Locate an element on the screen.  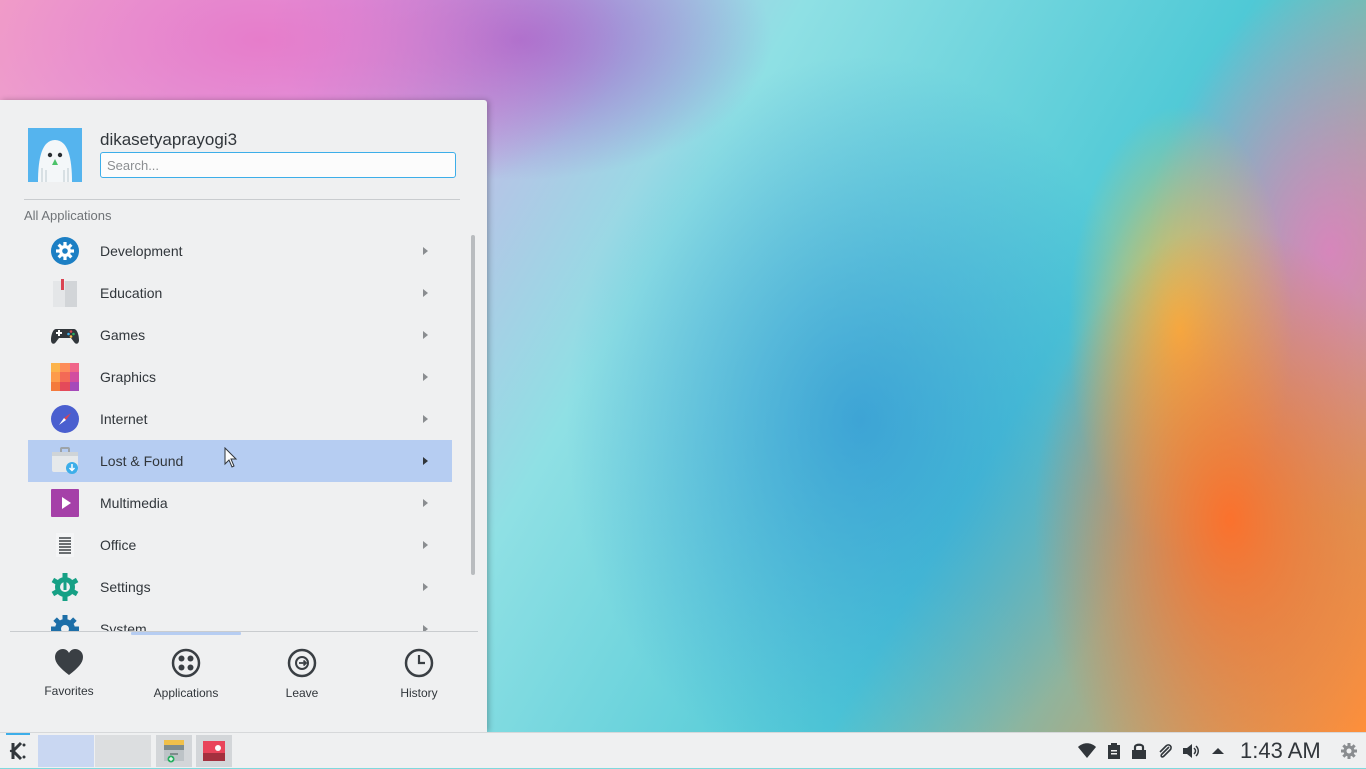
task-file-manager is located at coordinates (174, 751).